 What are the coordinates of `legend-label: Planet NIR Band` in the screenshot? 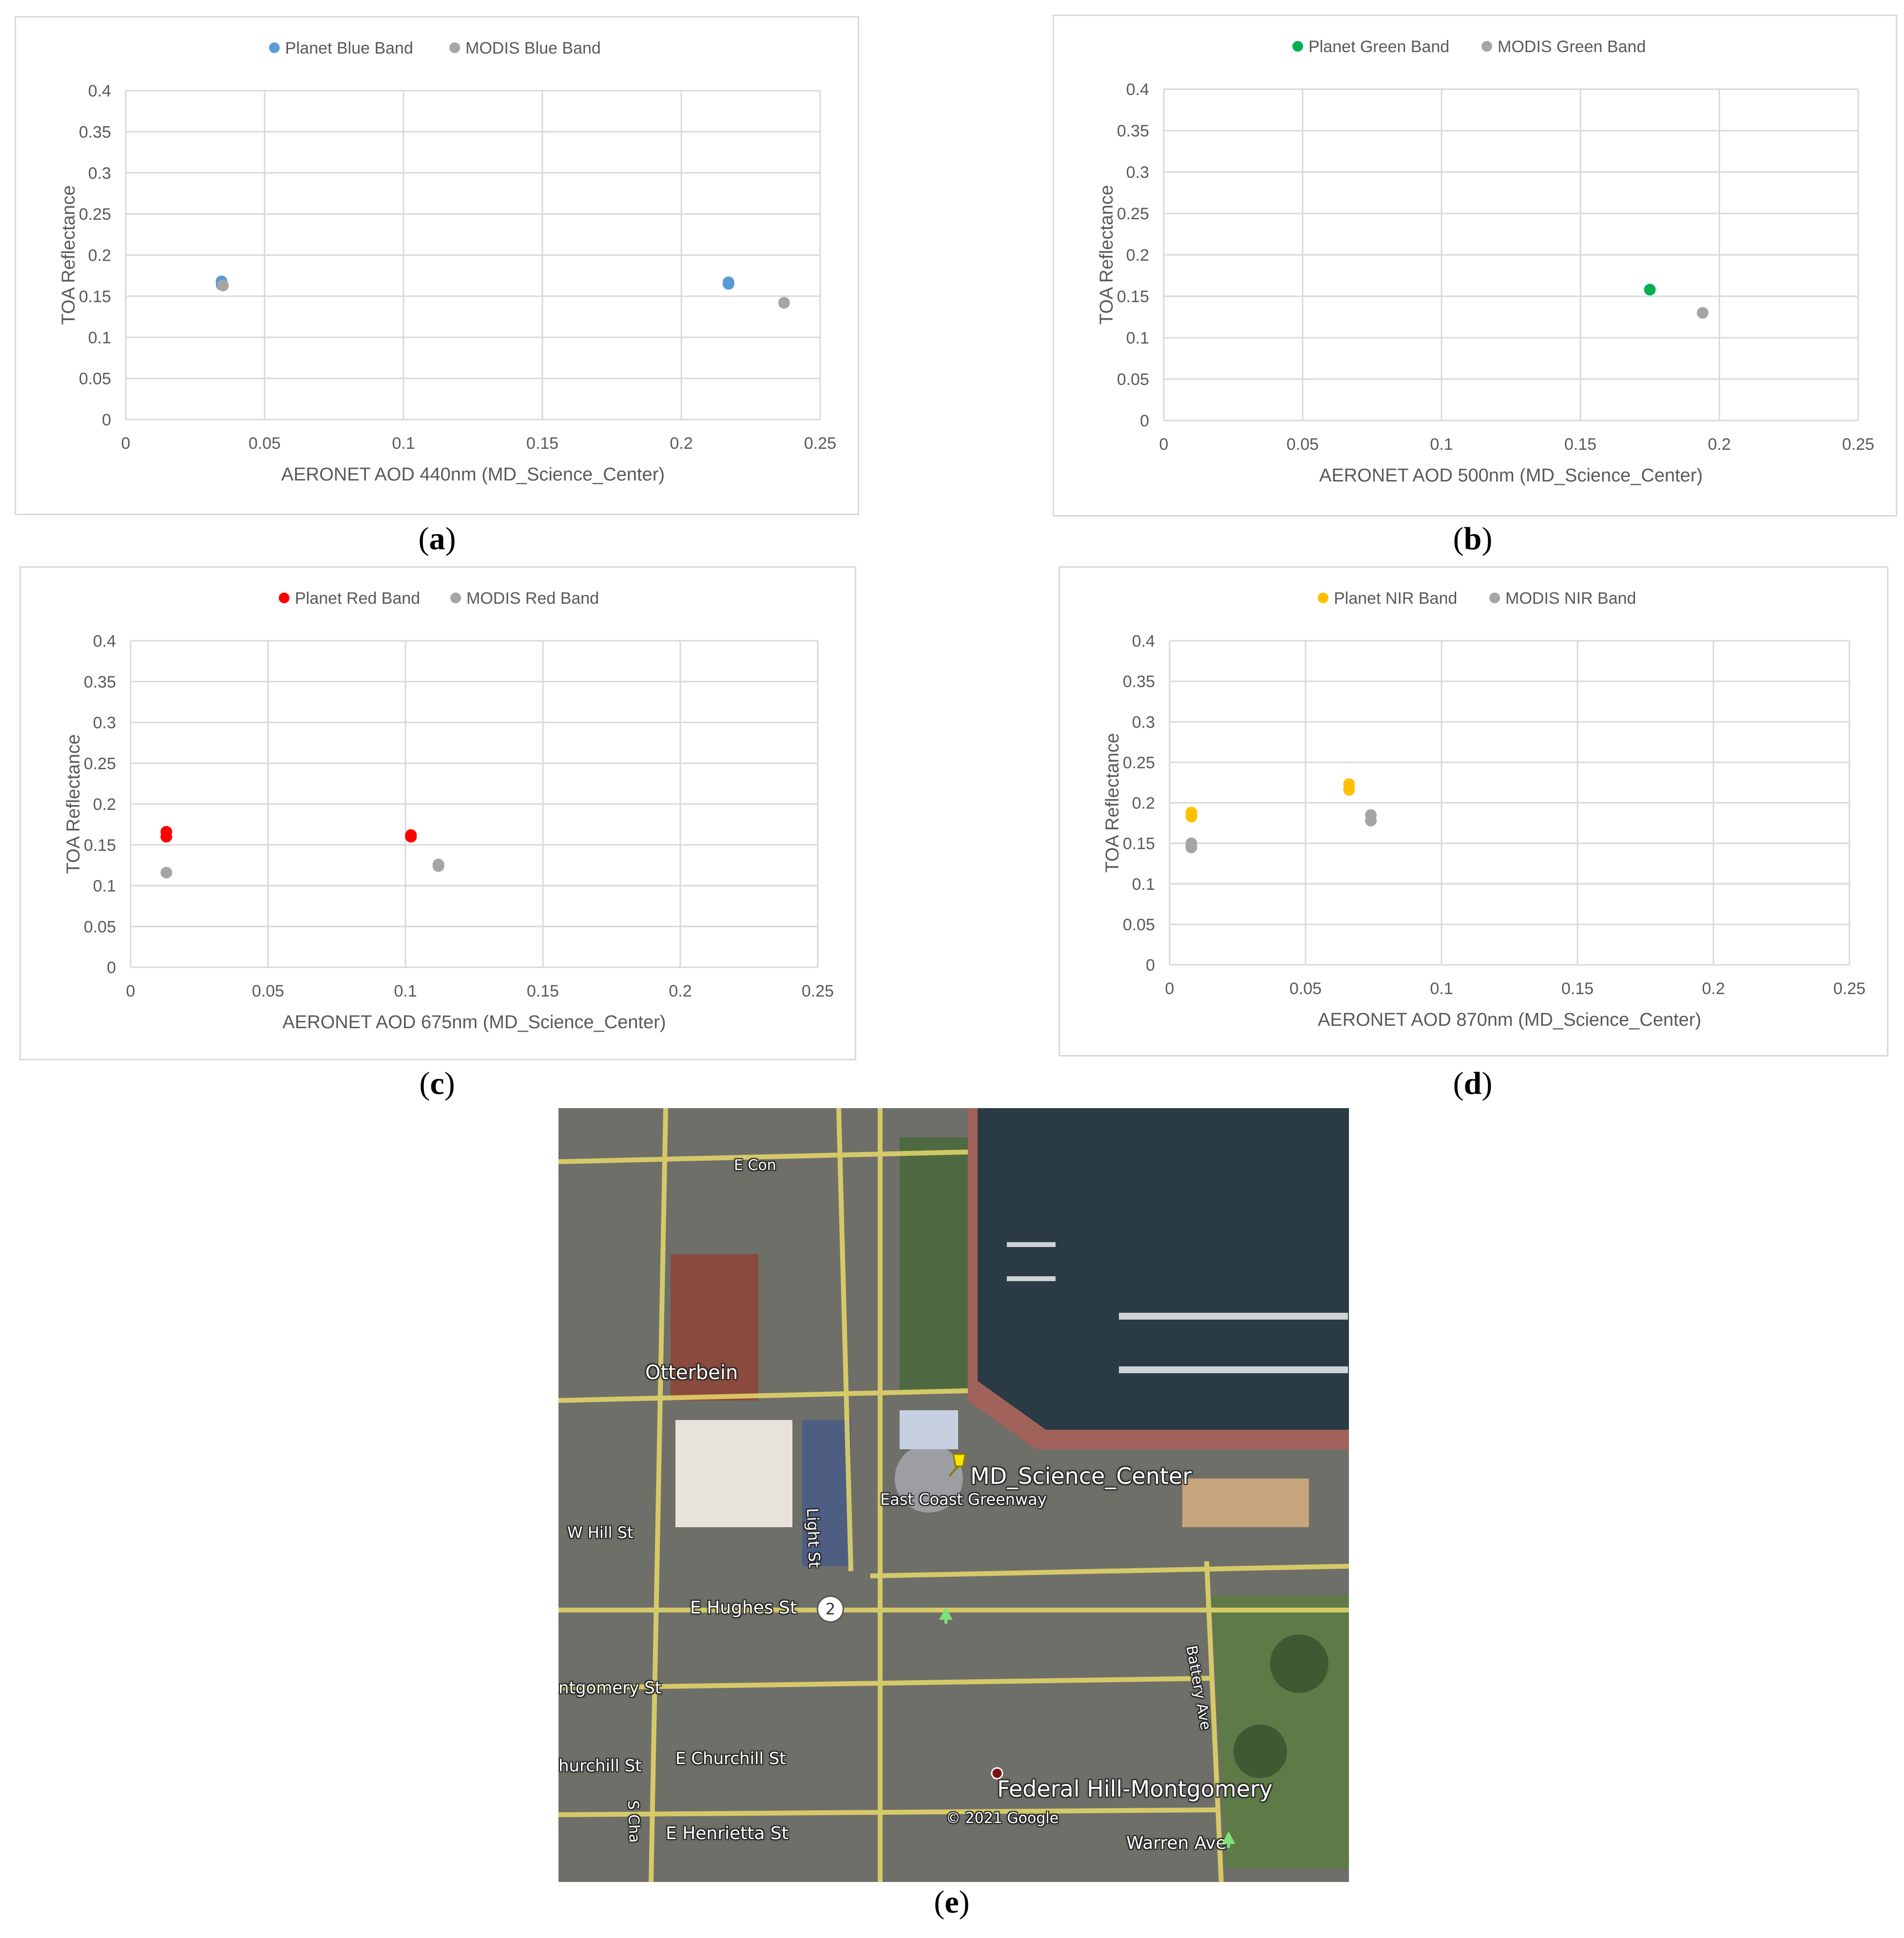 It's located at (1395, 598).